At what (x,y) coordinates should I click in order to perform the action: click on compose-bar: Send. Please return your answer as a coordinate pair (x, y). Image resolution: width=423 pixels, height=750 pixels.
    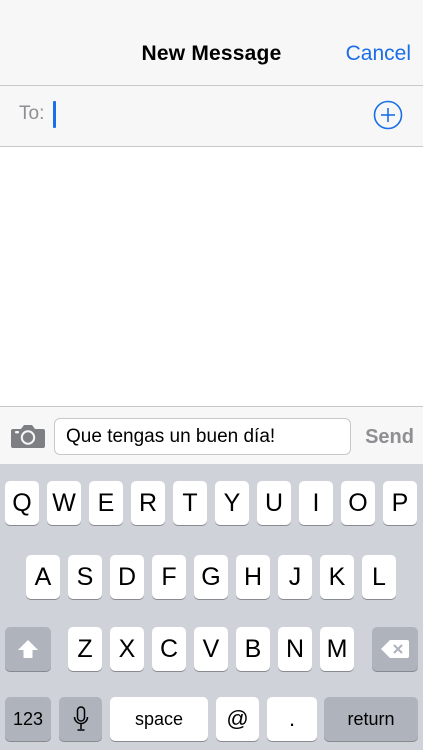
    Looking at the image, I should click on (211, 435).